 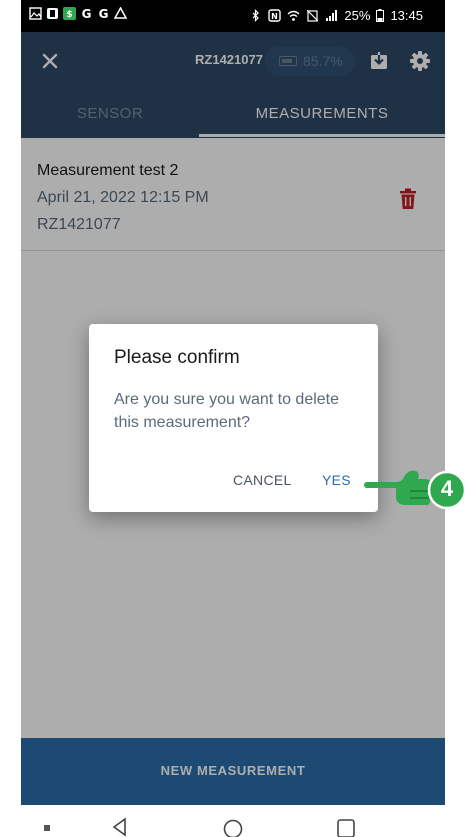 What do you see at coordinates (346, 827) in the screenshot?
I see `recent-apps-icon` at bounding box center [346, 827].